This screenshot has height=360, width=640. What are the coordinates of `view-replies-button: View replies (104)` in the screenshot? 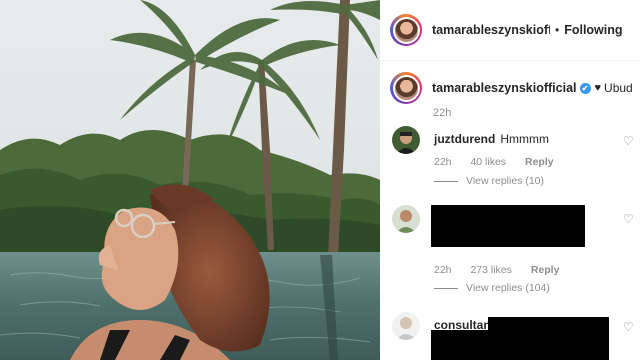 It's located at (492, 288).